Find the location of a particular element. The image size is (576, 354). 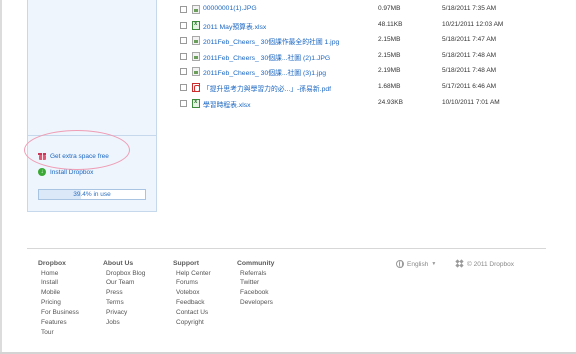

footer-link: Twitter is located at coordinates (255, 283).